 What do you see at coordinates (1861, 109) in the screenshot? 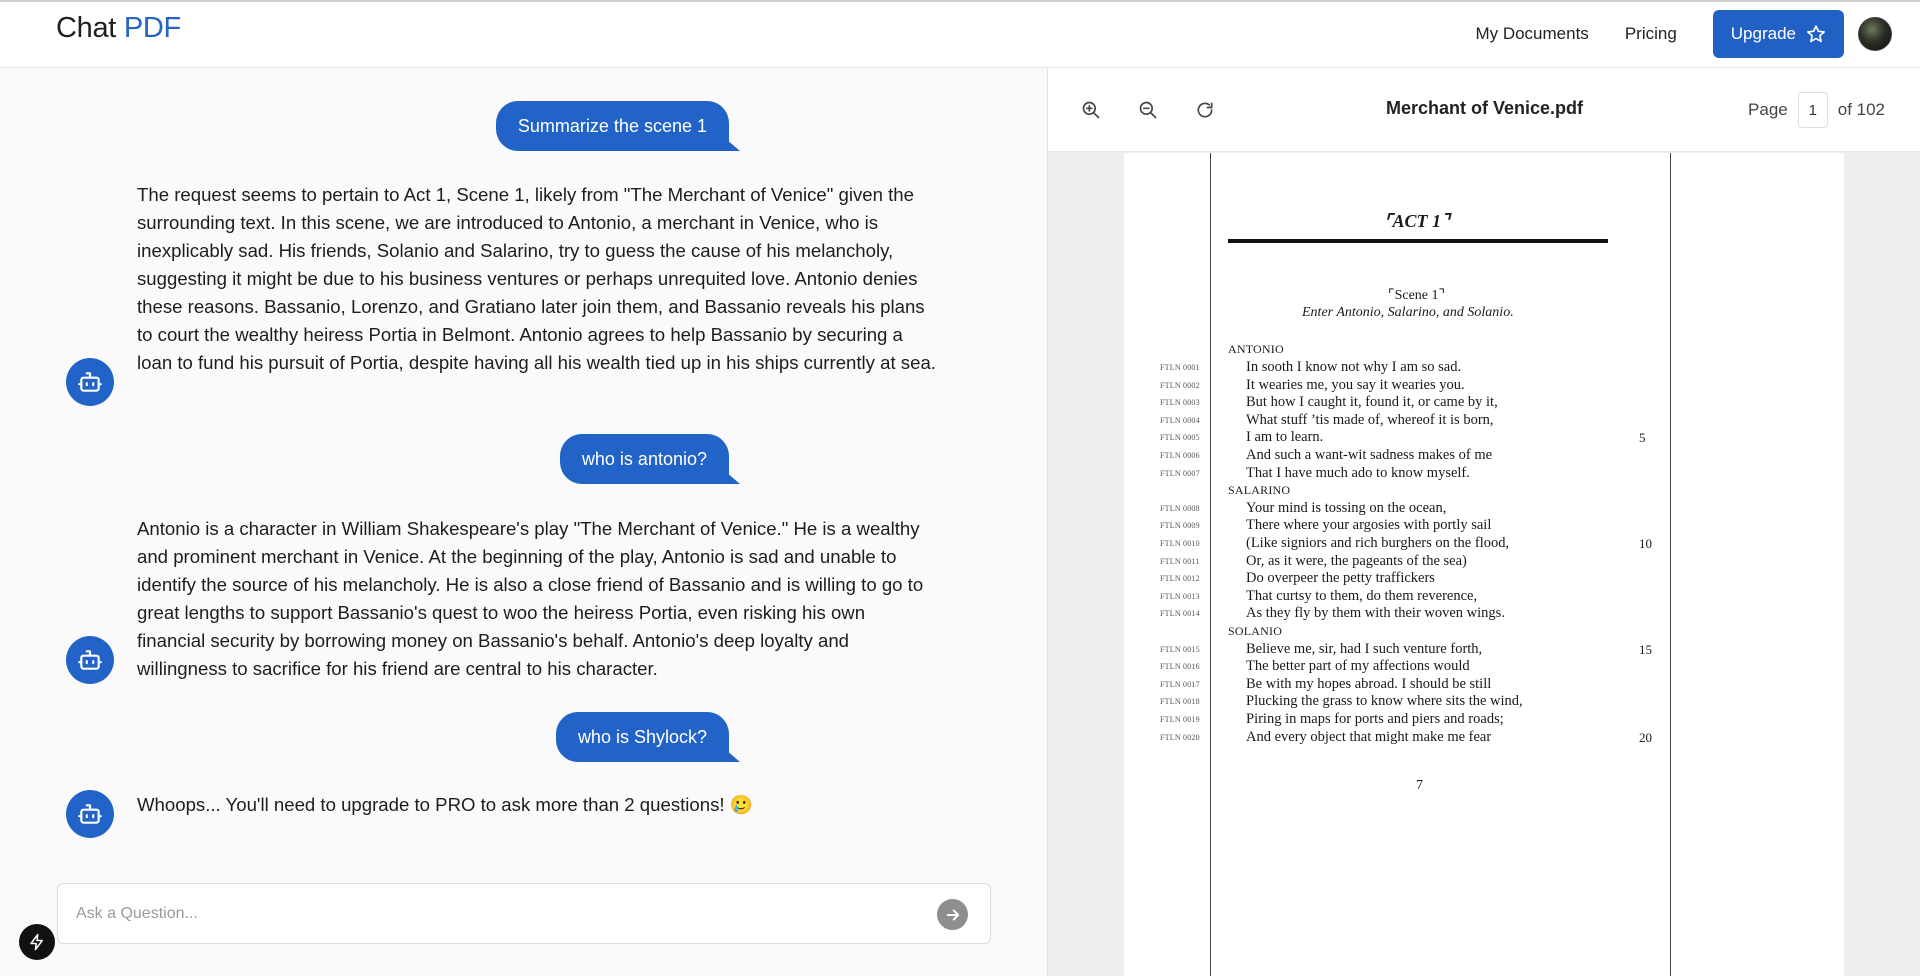
I see `page-total-label: of 102` at bounding box center [1861, 109].